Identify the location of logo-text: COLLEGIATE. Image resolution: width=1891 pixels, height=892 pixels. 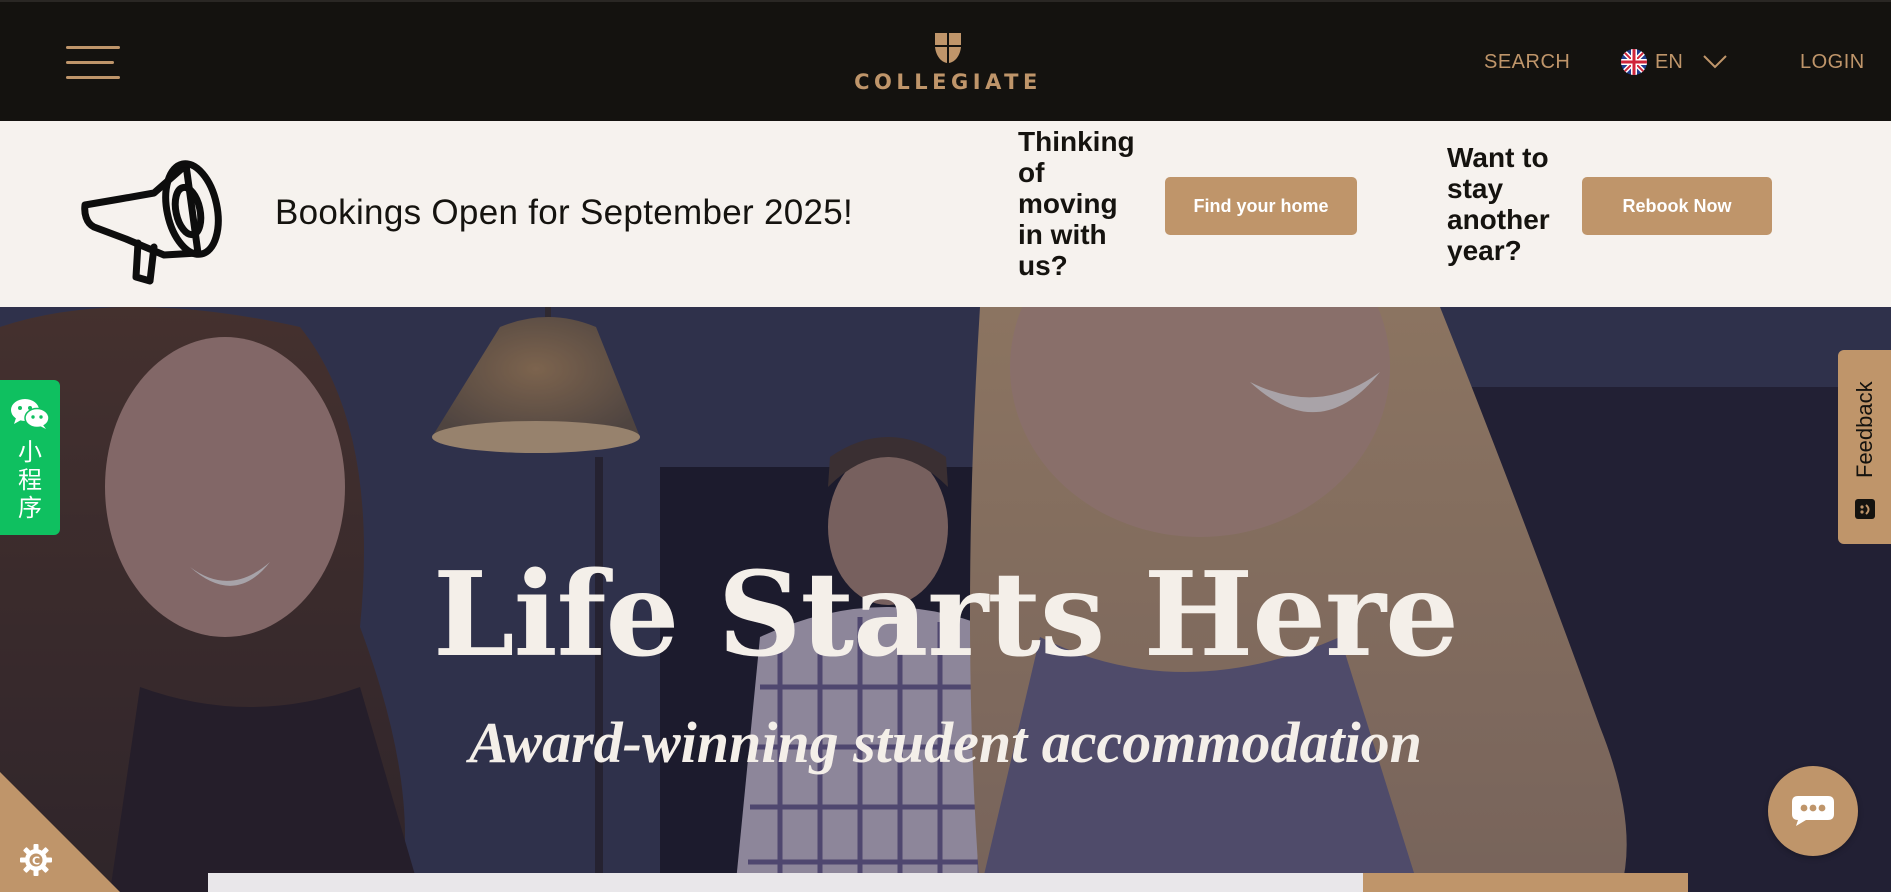
(948, 82).